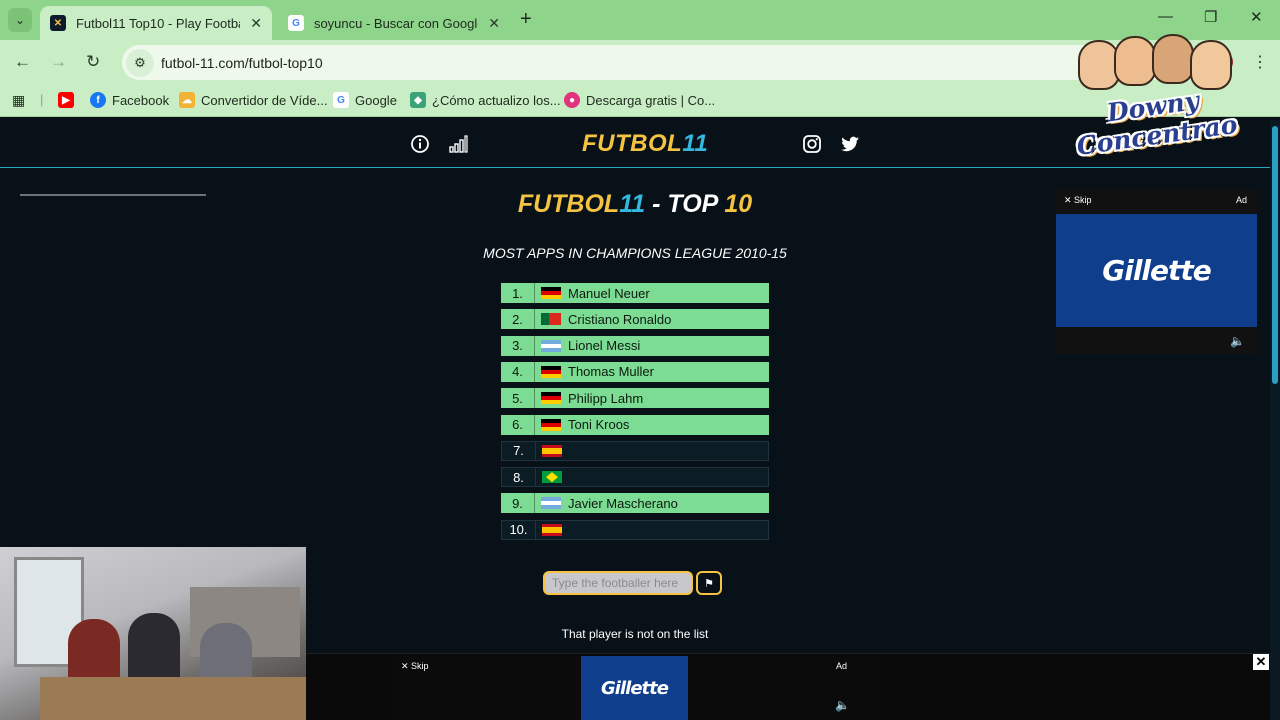  I want to click on ranking-row: 7., so click(635, 450).